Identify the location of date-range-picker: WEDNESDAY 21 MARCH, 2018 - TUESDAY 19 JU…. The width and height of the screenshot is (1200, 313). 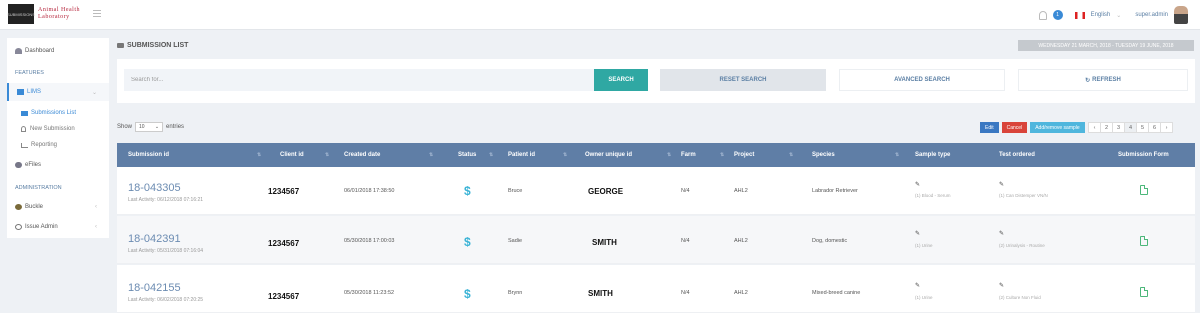
(1106, 45).